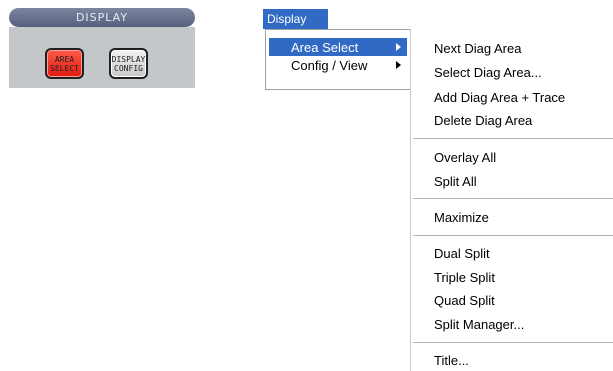 This screenshot has height=371, width=613. Describe the element at coordinates (483, 120) in the screenshot. I see `submenu-item-delete-diag-area: Delete Diag Area` at that location.